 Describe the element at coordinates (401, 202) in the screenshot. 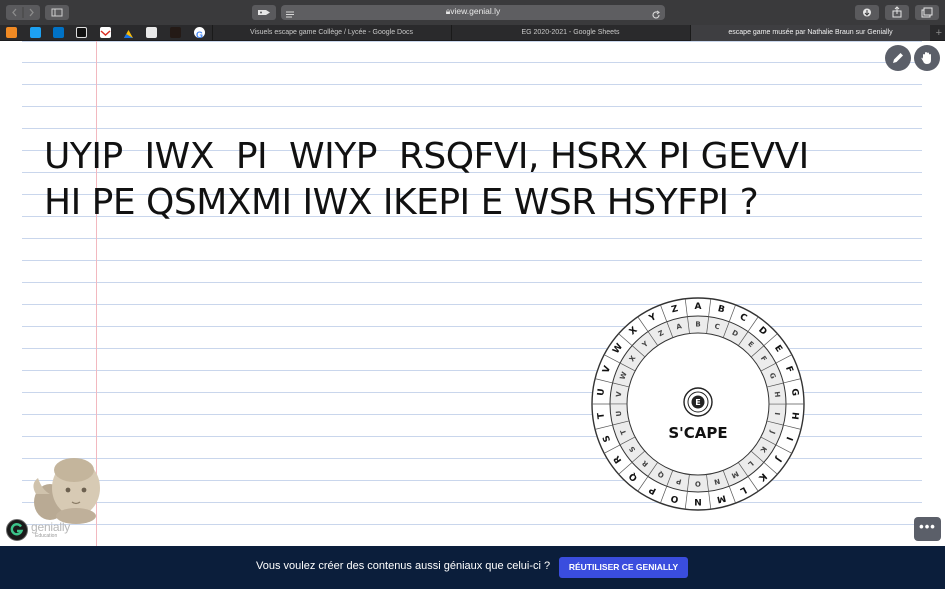

I see `cipher-line-2: HI PE QSMXMI IWX IKEPI E WSR HSYFPI ?` at that location.